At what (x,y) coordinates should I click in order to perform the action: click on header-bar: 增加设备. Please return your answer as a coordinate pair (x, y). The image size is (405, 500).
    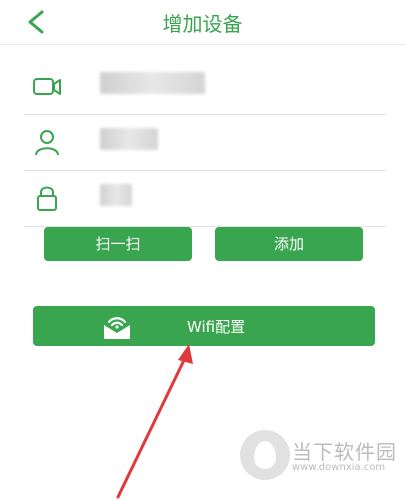
    Looking at the image, I should click on (202, 22).